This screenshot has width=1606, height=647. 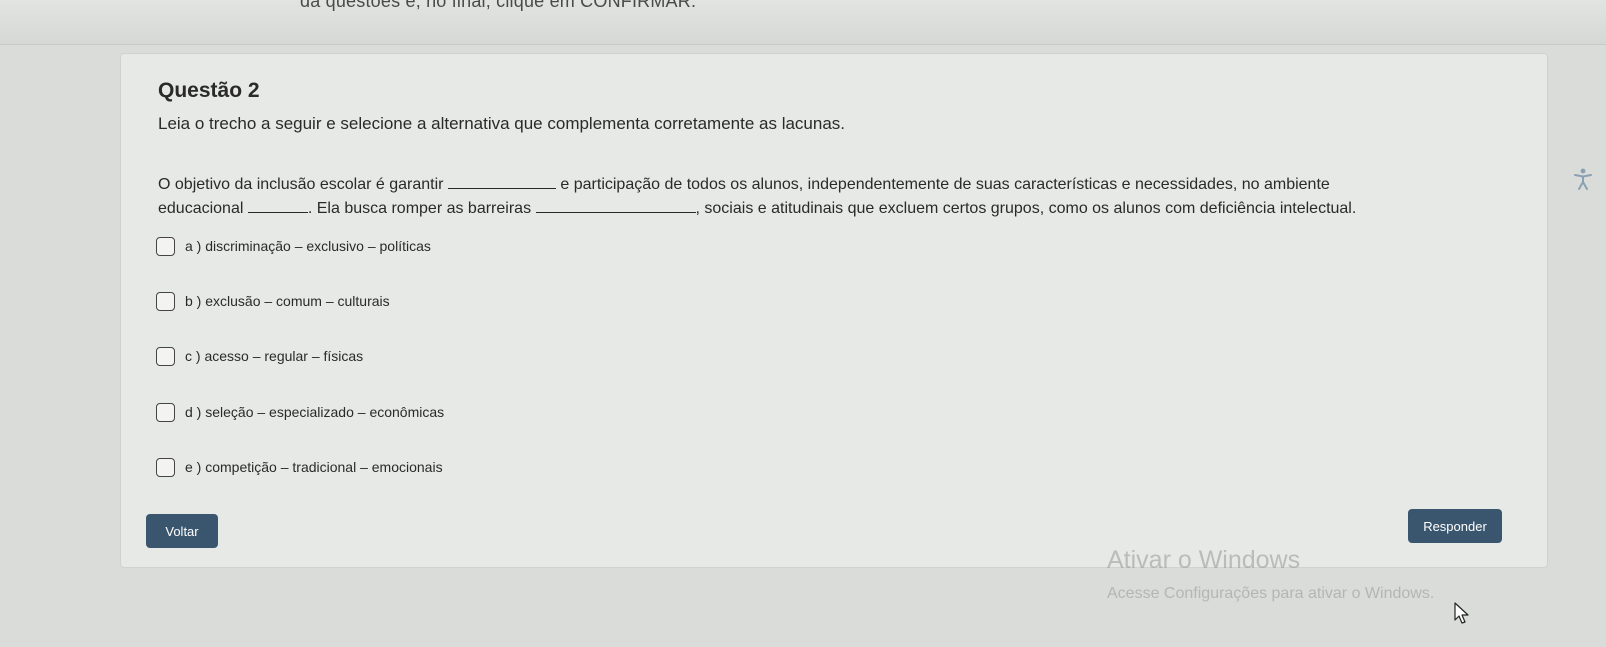 I want to click on question-title: Questão 2, so click(x=209, y=90).